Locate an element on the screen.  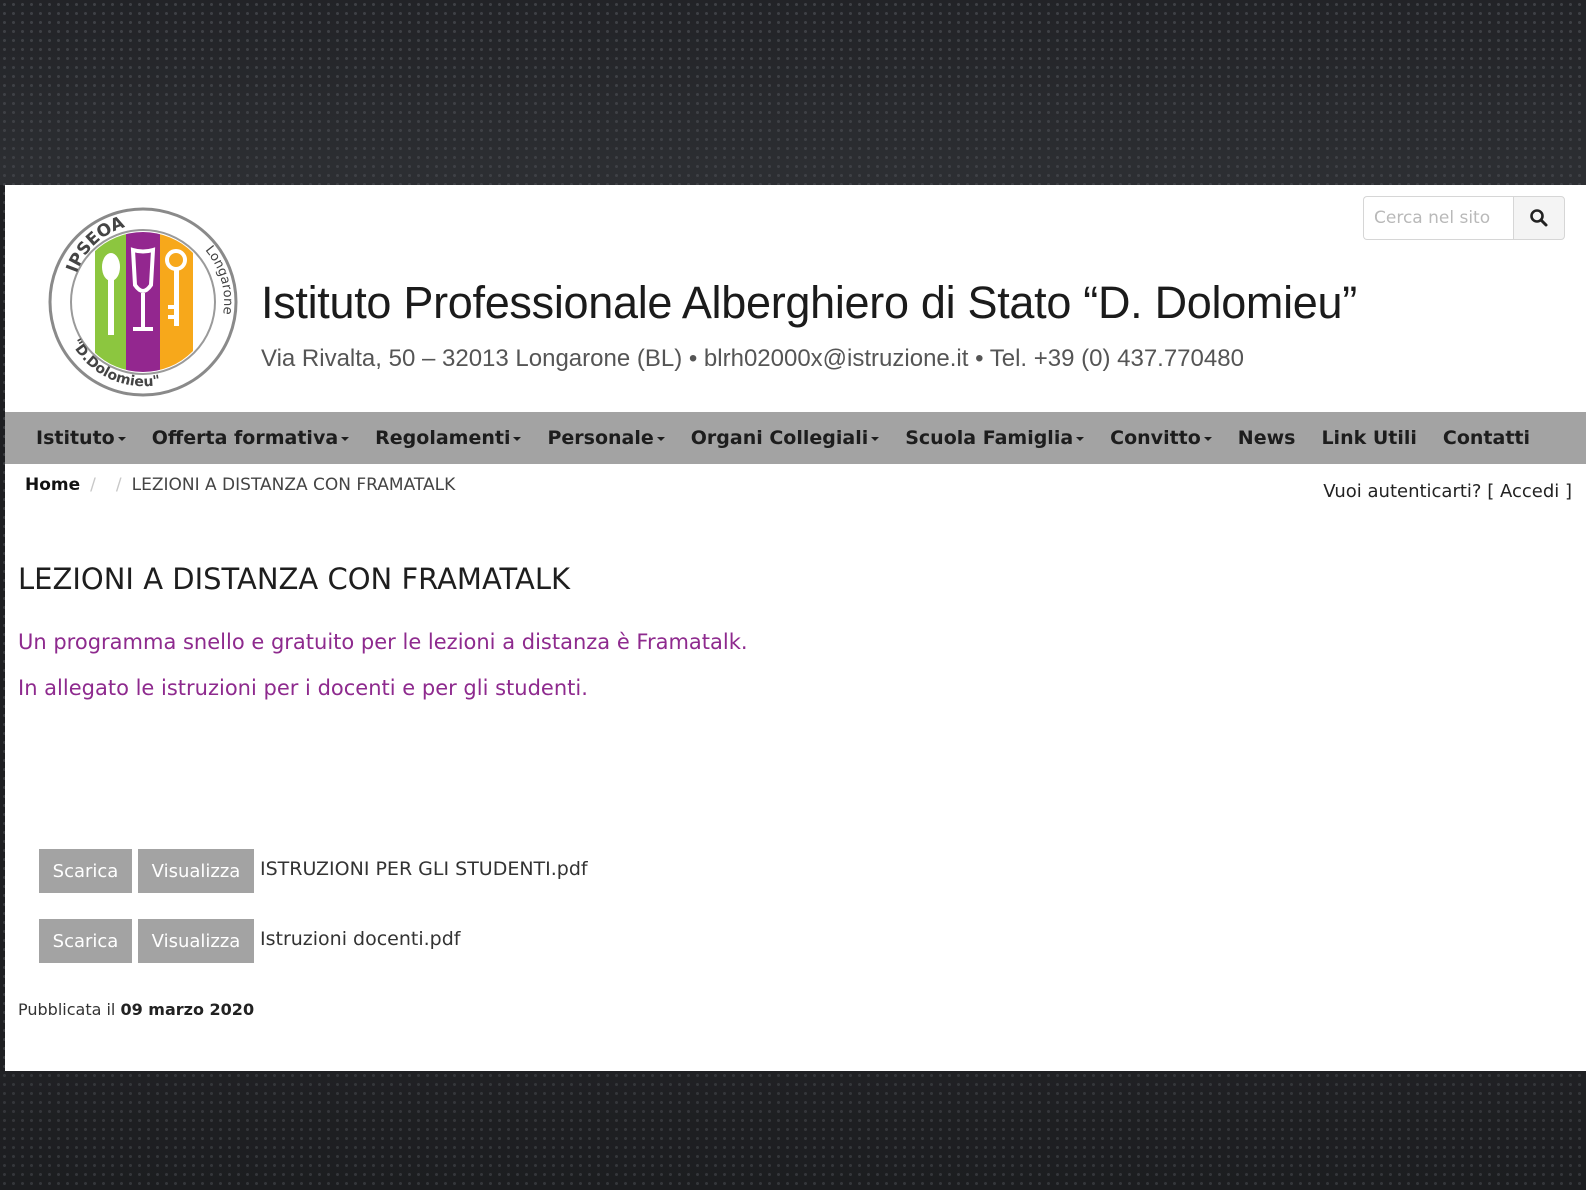
search-button is located at coordinates (1539, 218).